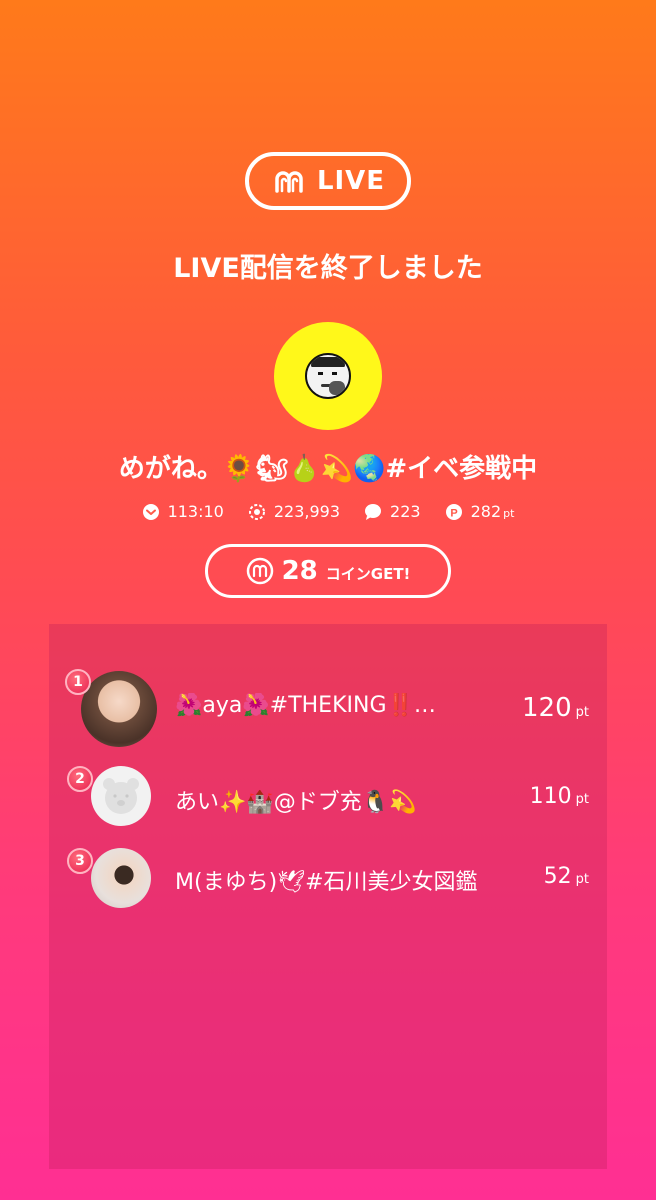 This screenshot has height=1200, width=656. What do you see at coordinates (328, 268) in the screenshot?
I see `page-title: LIVE配信を終了しました` at bounding box center [328, 268].